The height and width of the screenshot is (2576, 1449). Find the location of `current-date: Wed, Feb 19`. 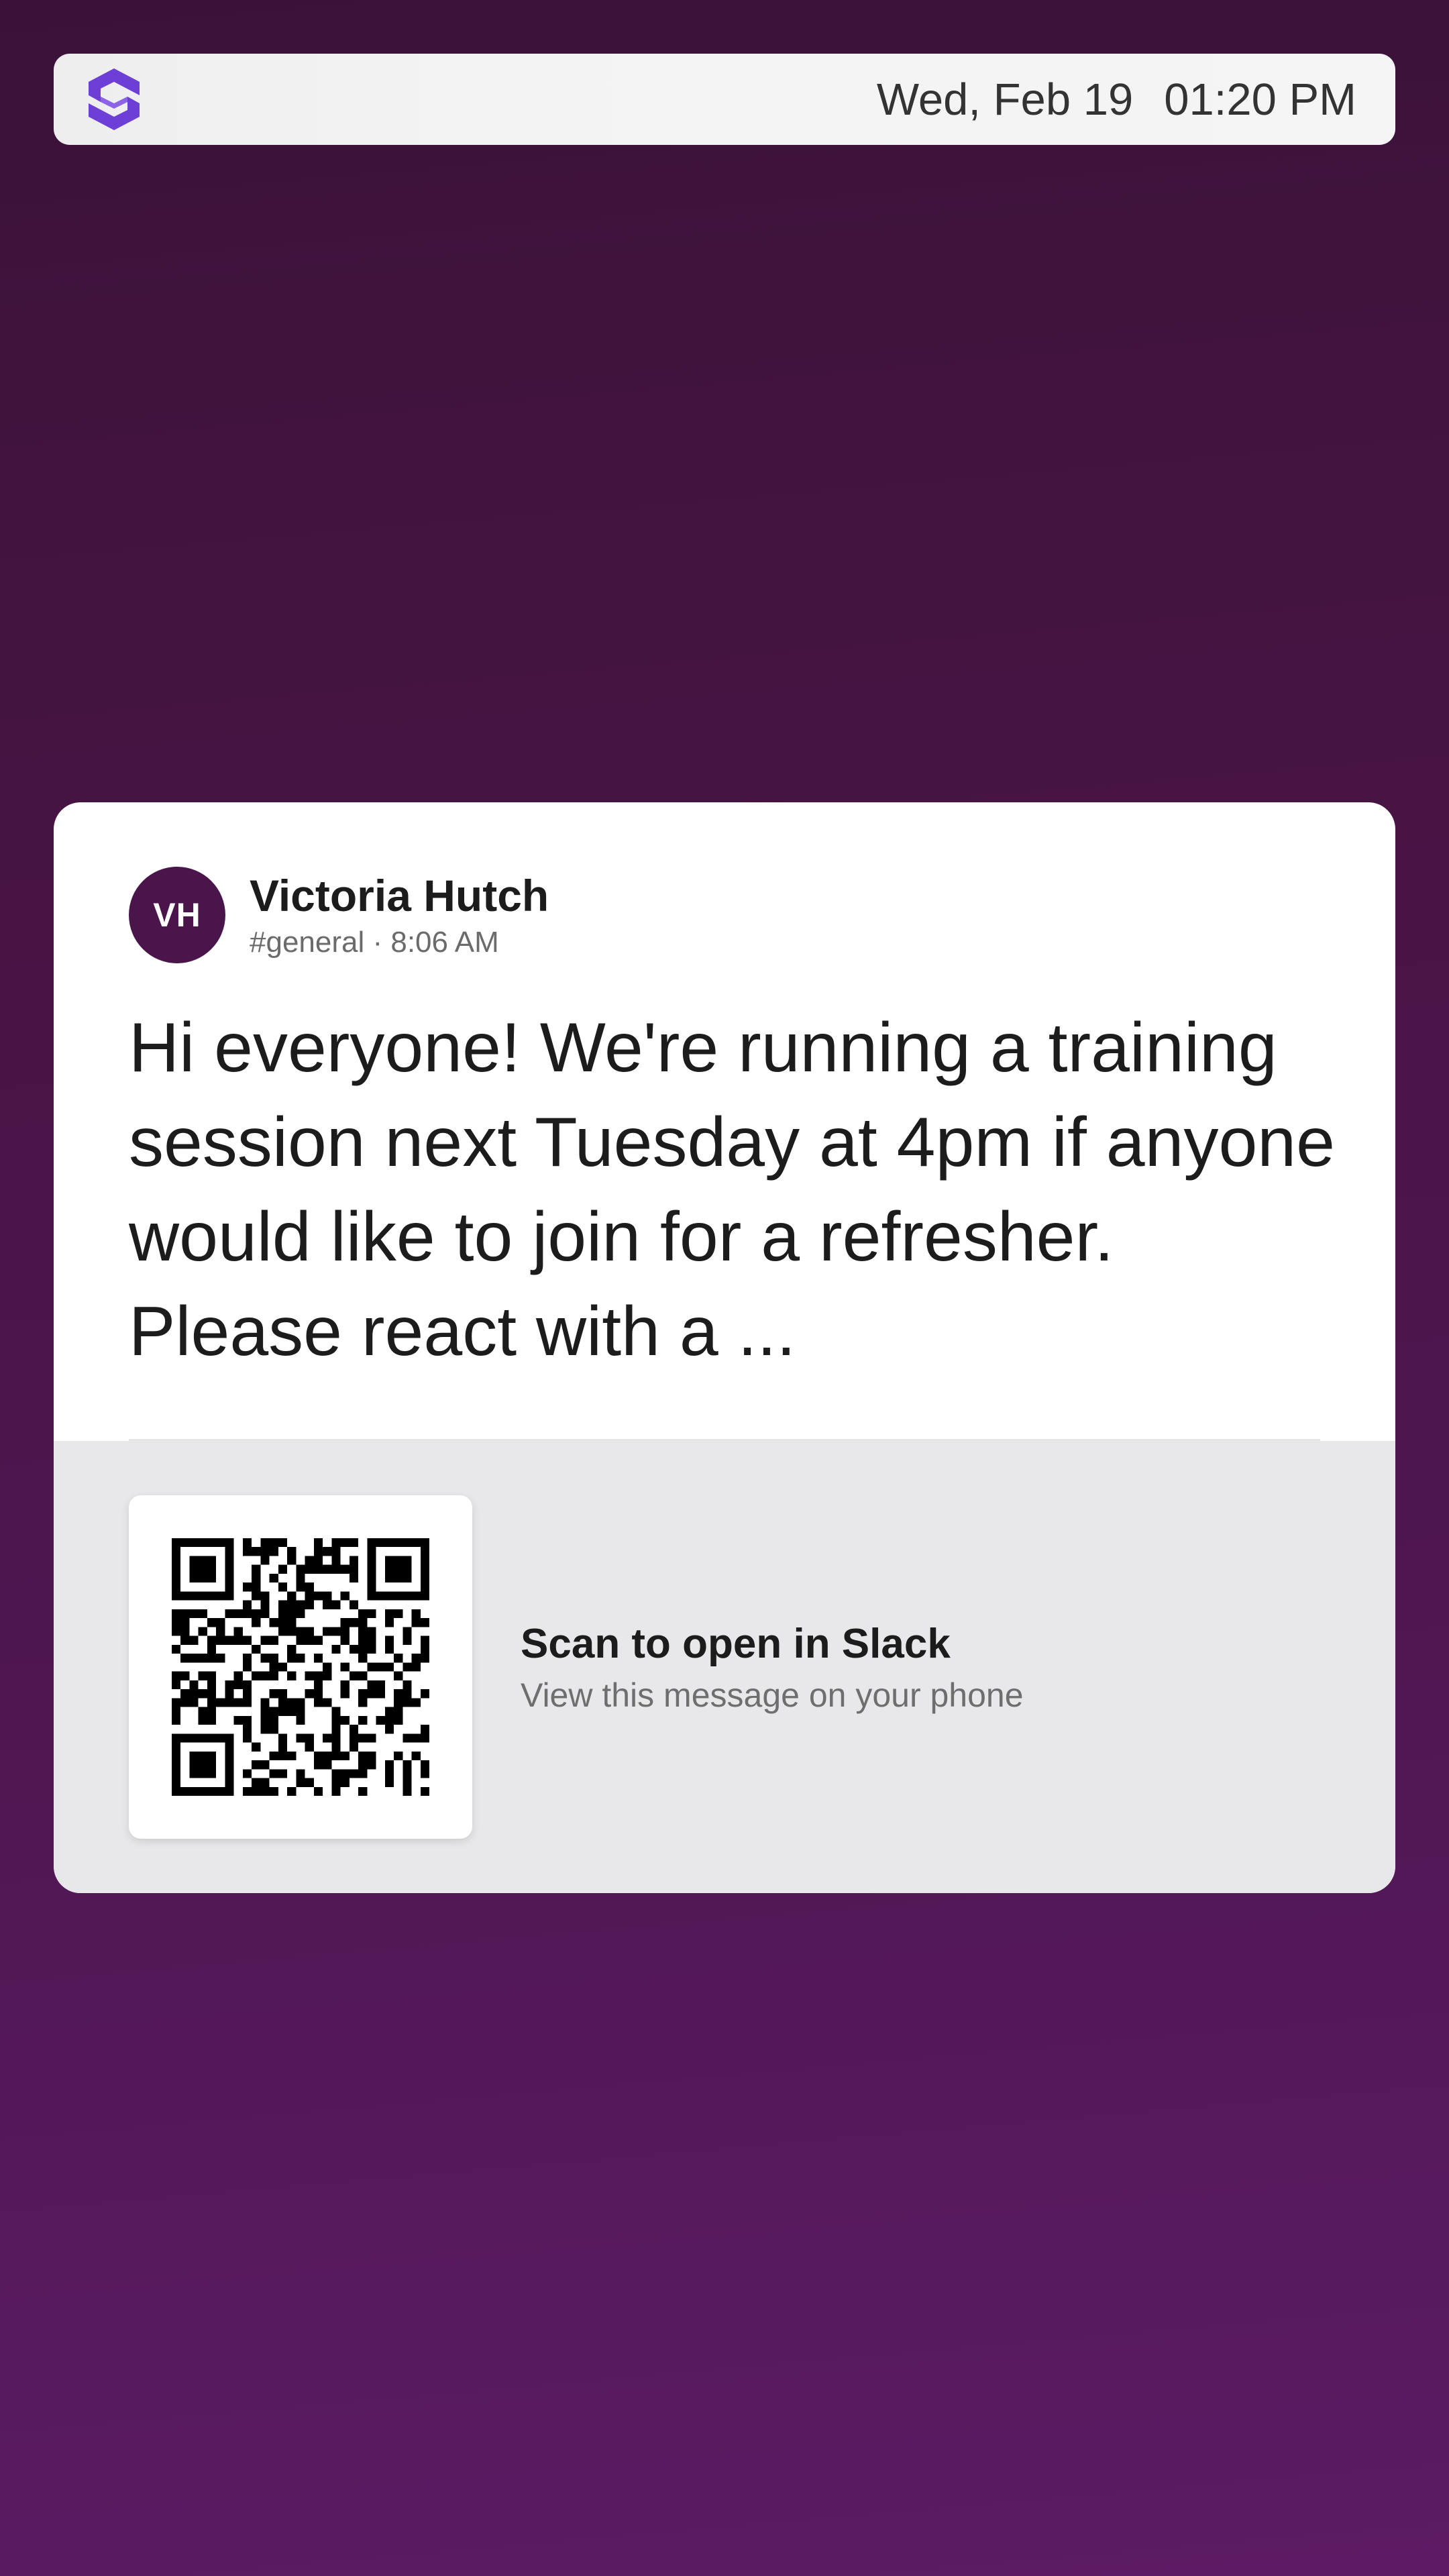

current-date: Wed, Feb 19 is located at coordinates (1005, 99).